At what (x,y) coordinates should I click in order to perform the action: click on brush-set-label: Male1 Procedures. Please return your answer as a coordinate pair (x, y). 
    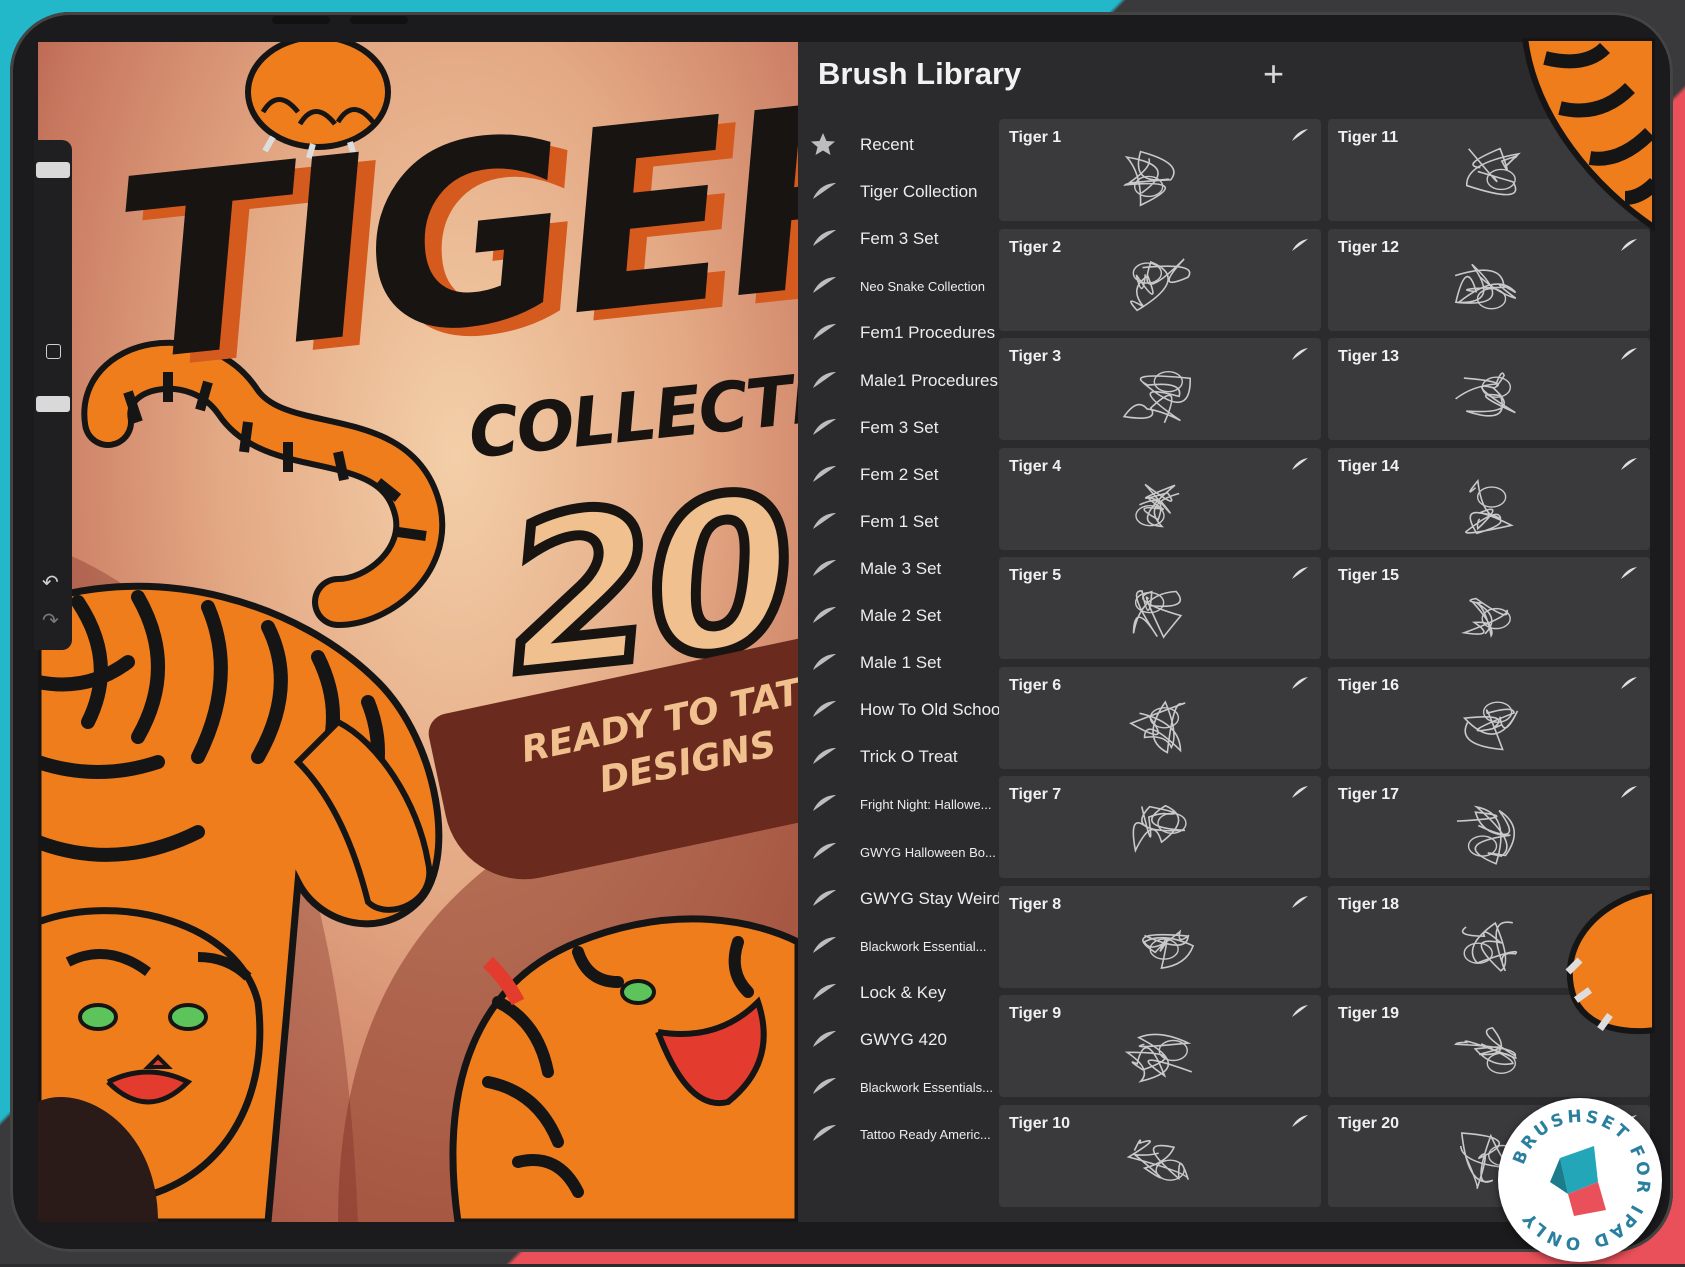
    Looking at the image, I should click on (929, 380).